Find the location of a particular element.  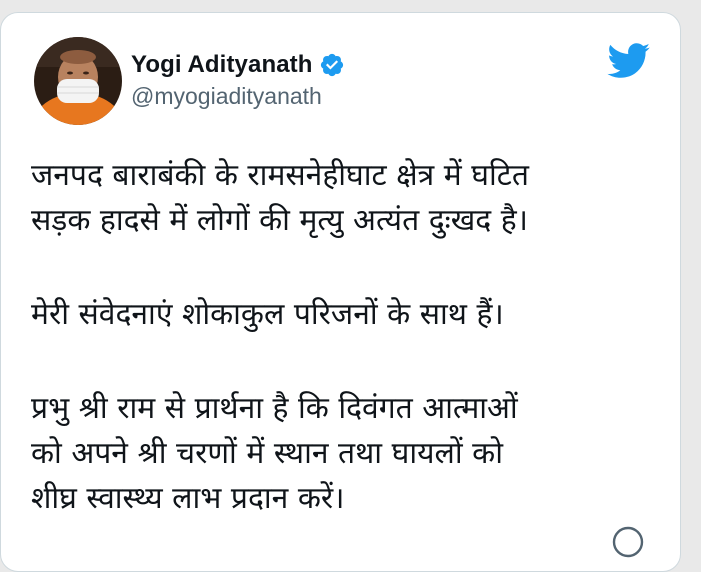

profile-photo is located at coordinates (78, 81).